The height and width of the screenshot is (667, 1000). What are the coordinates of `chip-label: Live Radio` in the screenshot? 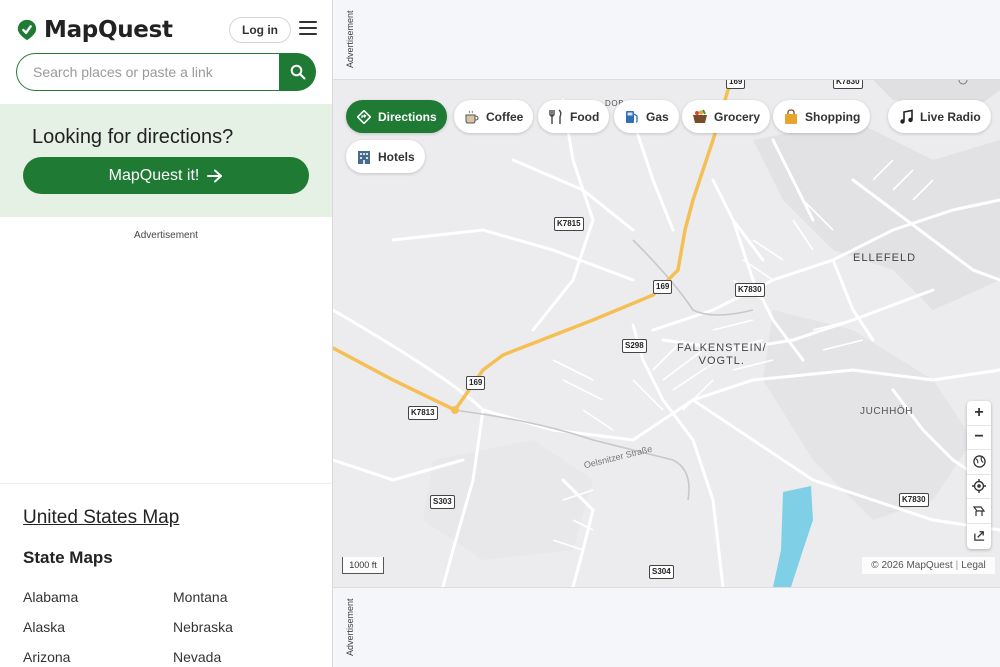 It's located at (950, 116).